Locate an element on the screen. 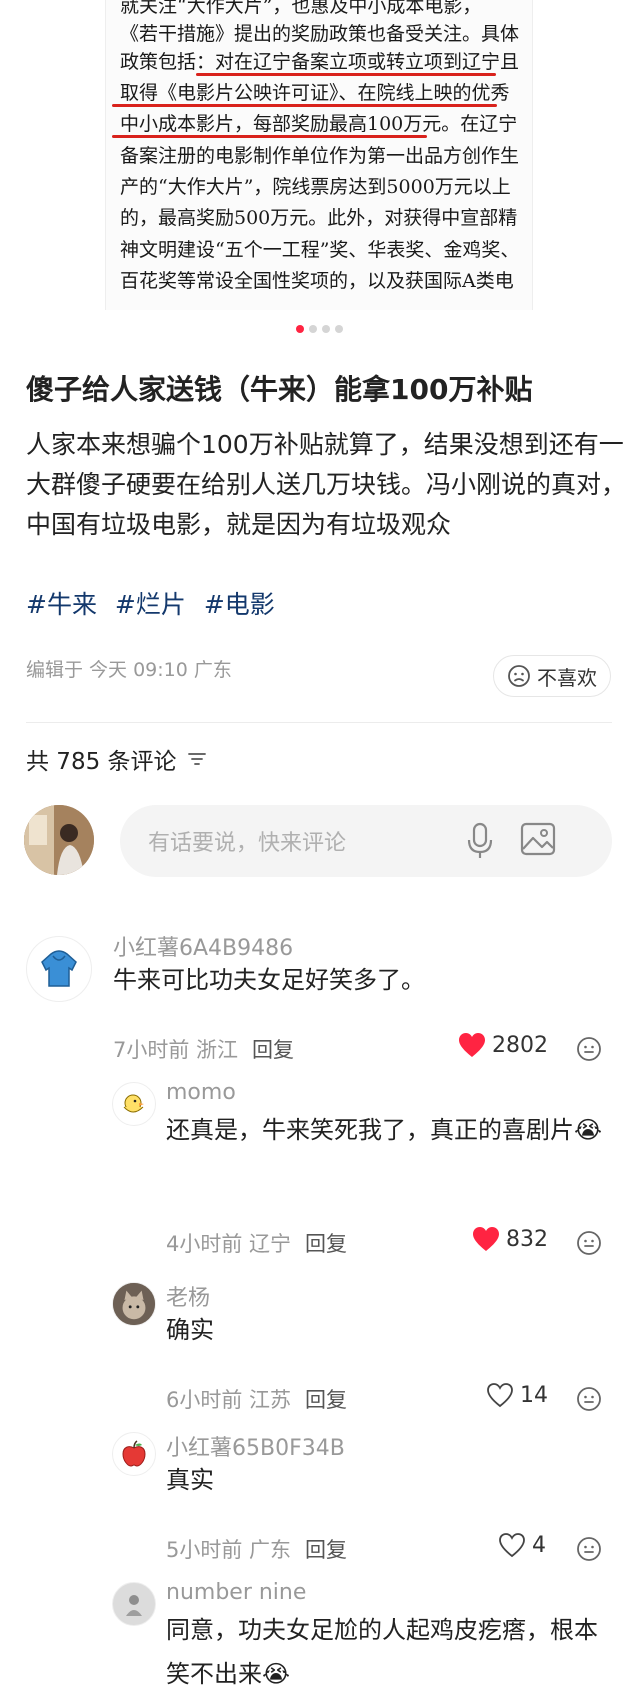 This screenshot has width=638, height=1690. like-button: 2802 is located at coordinates (503, 1045).